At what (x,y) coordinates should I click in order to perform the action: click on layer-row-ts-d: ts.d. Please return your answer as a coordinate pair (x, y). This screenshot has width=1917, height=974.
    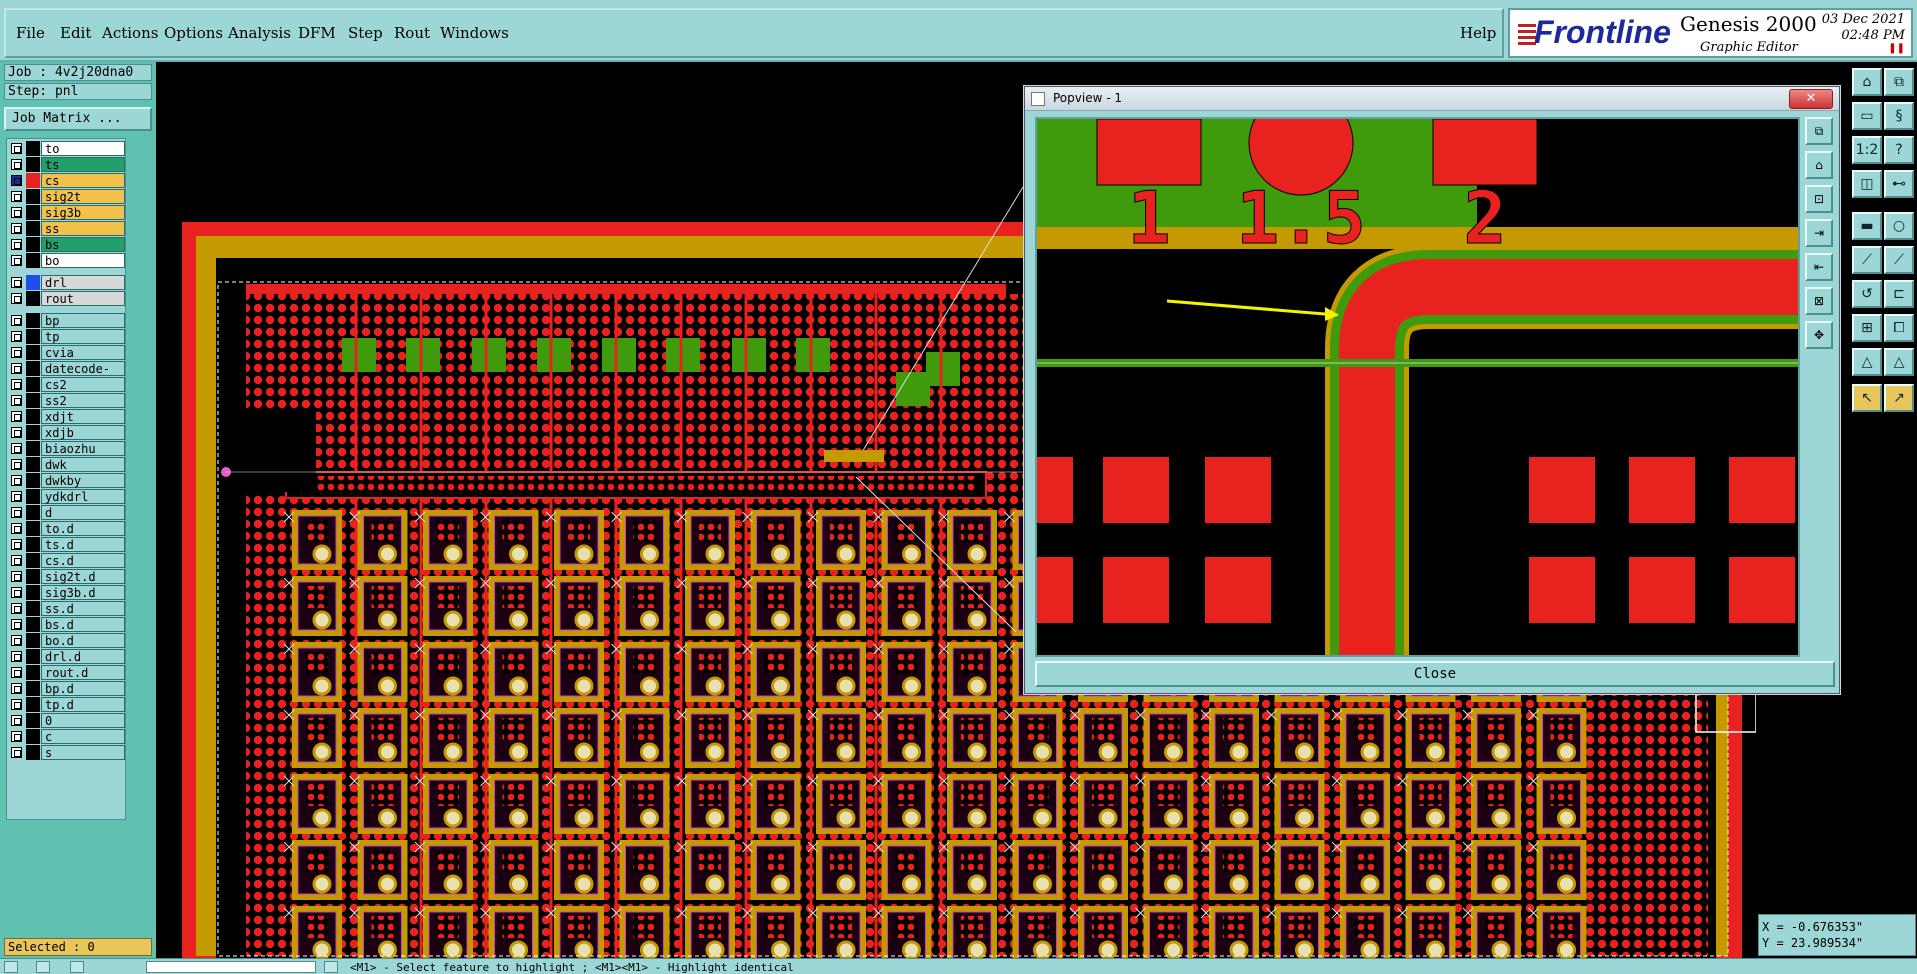
    Looking at the image, I should click on (67, 544).